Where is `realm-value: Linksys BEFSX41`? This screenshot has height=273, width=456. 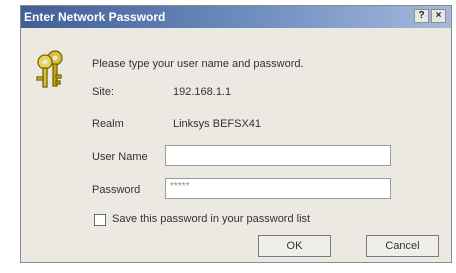 realm-value: Linksys BEFSX41 is located at coordinates (217, 124).